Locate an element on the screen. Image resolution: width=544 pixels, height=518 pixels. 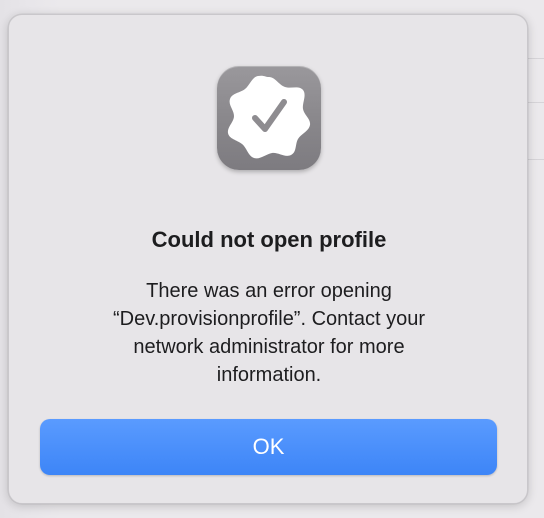
dialog-title: Could not open profile is located at coordinates (269, 239).